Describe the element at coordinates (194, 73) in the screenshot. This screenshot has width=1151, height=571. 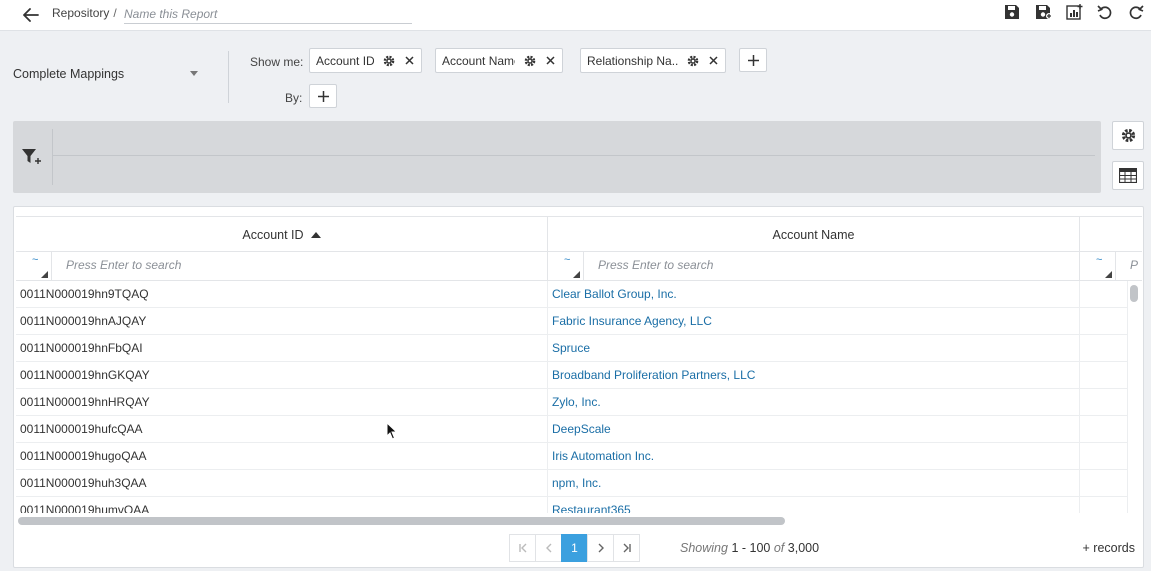
I see `chevron-down-icon` at that location.